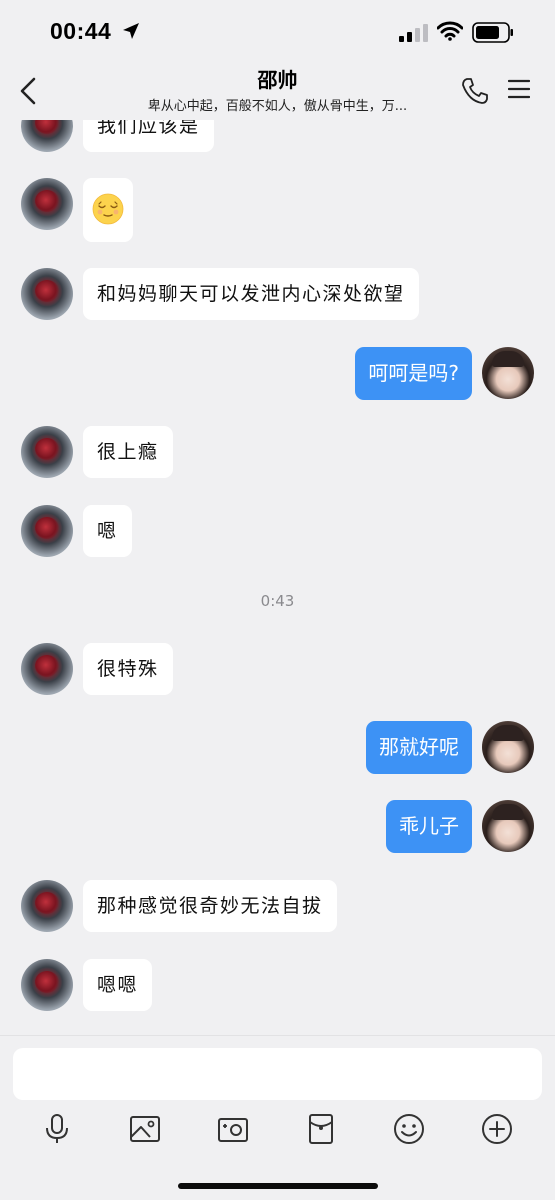 The image size is (555, 1200). Describe the element at coordinates (277, 601) in the screenshot. I see `message-timestamp: 0:43` at that location.